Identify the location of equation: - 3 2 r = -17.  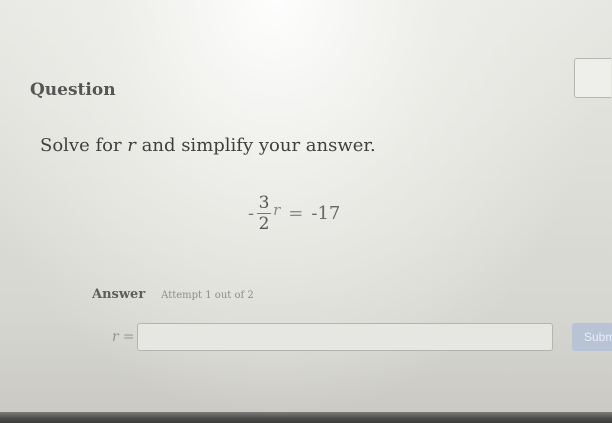
(294, 213).